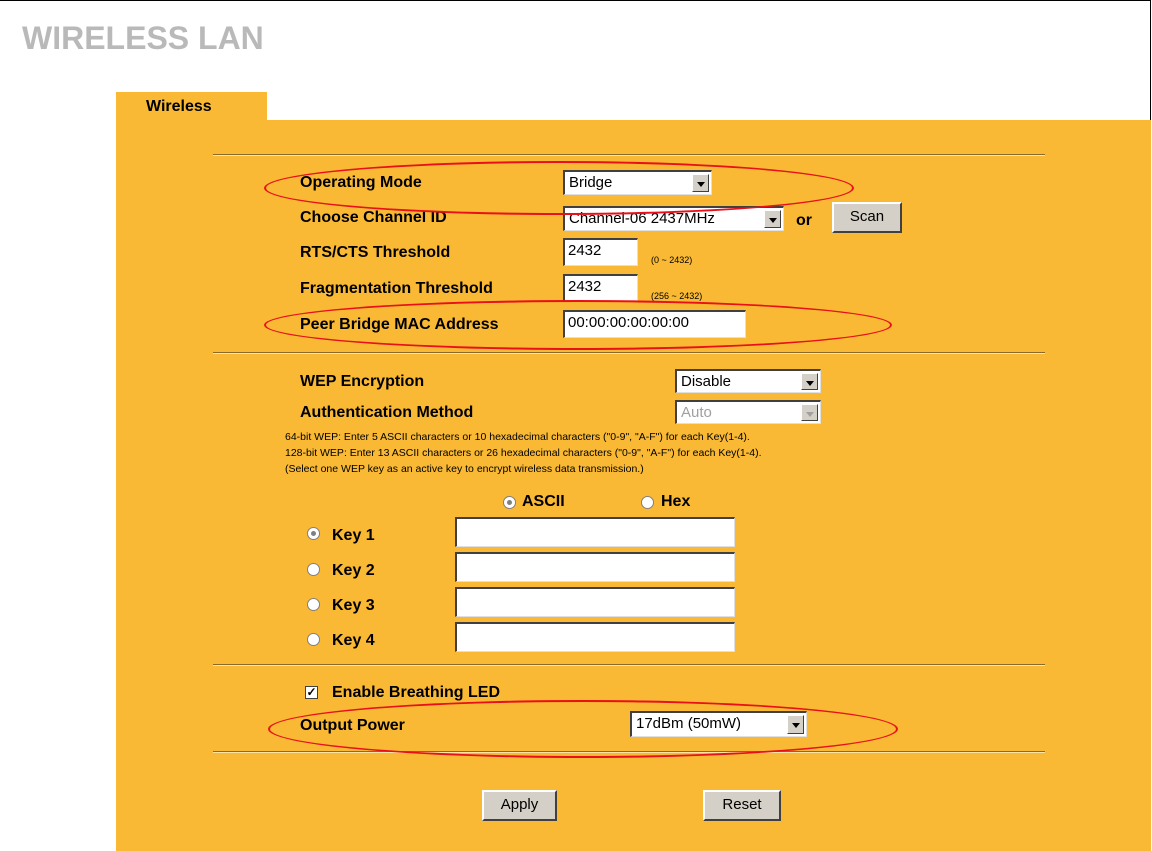 The image size is (1152, 851). I want to click on key-1-label: Key 1, so click(353, 535).